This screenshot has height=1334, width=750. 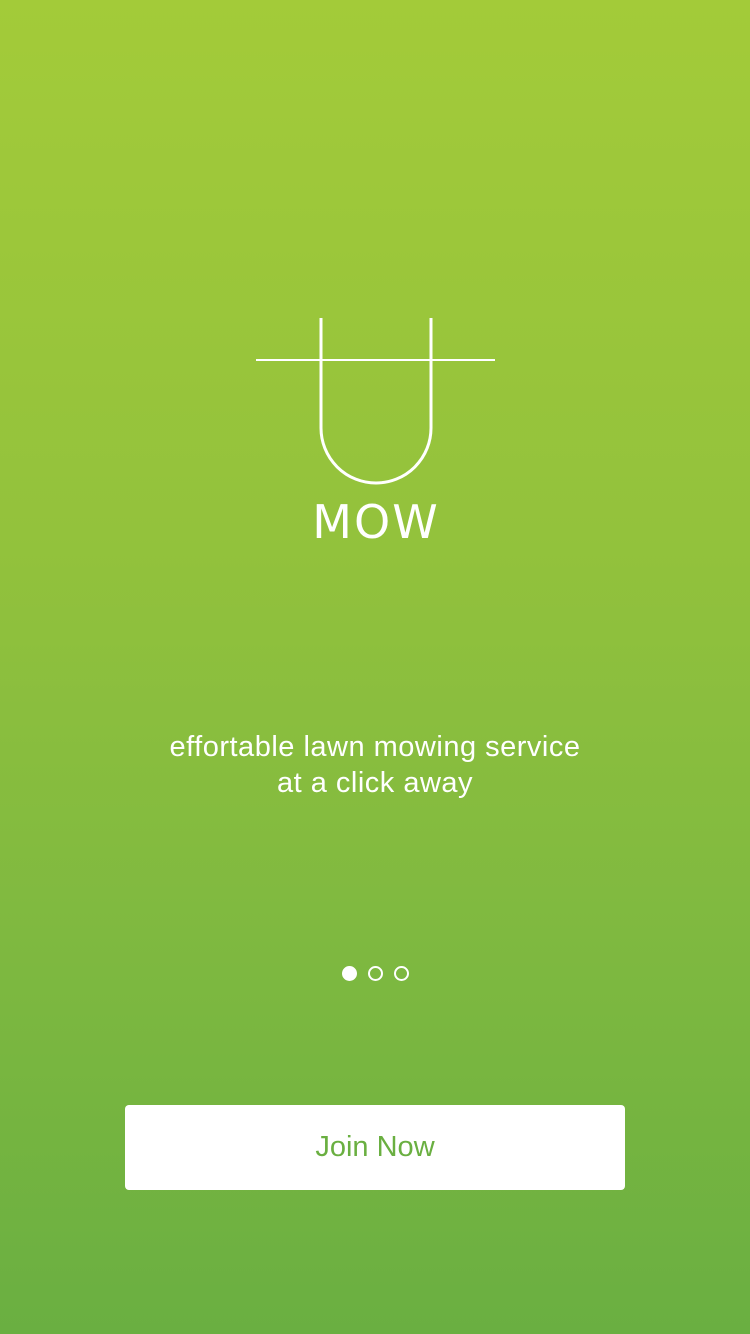 I want to click on join-now-button: Join Now, so click(x=375, y=1147).